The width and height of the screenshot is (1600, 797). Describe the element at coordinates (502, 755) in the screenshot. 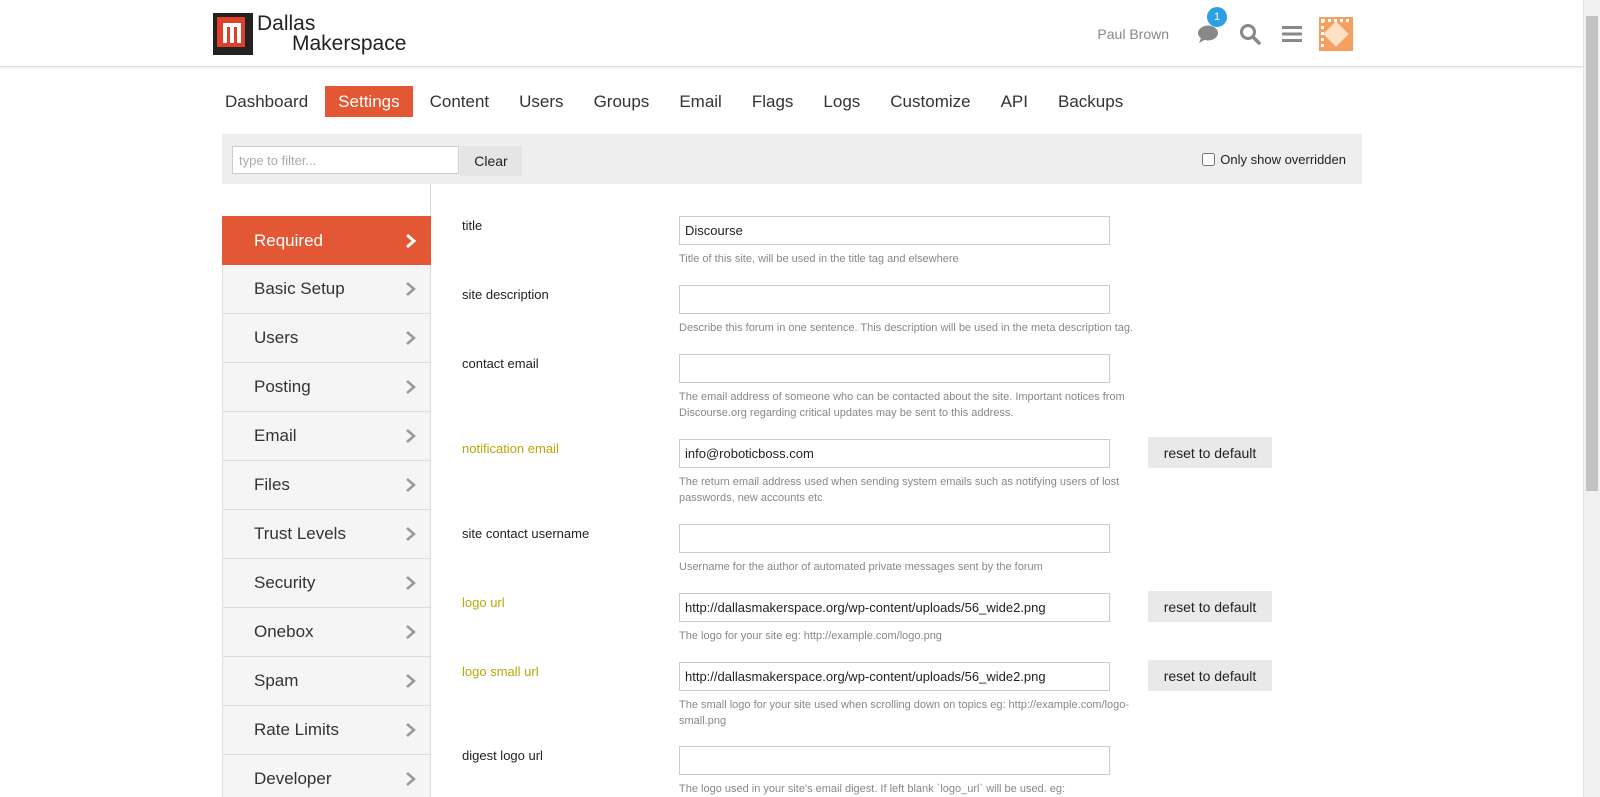

I see `setting-label: digest logo url` at that location.